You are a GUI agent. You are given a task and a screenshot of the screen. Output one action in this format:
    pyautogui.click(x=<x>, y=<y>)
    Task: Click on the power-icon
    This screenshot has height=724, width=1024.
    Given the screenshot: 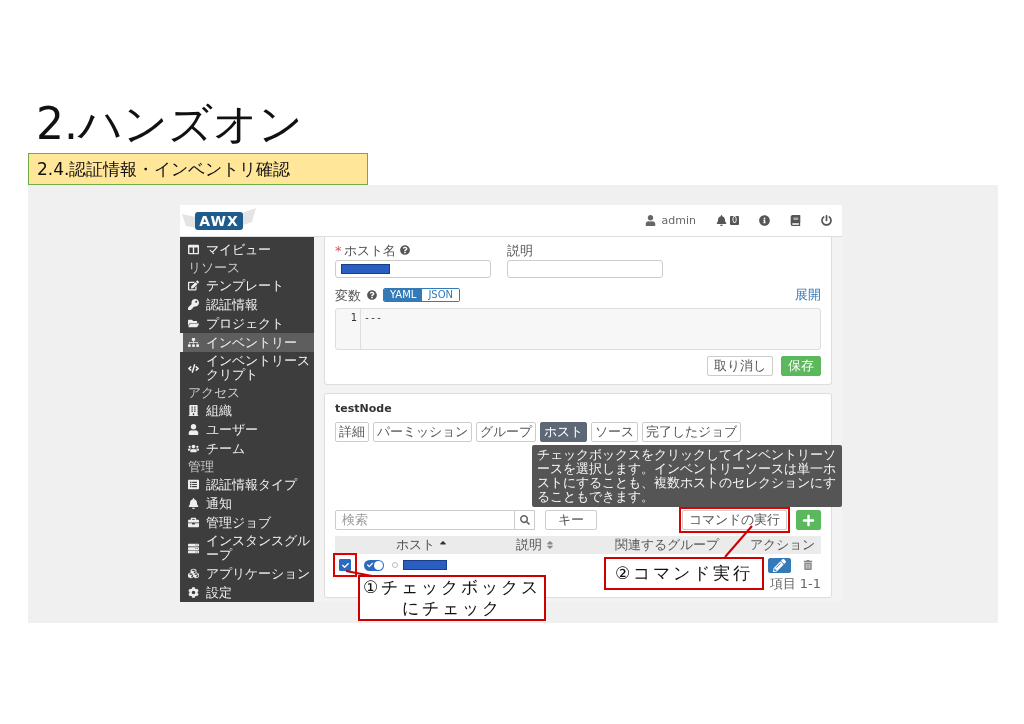 What is the action you would take?
    pyautogui.click(x=826, y=220)
    